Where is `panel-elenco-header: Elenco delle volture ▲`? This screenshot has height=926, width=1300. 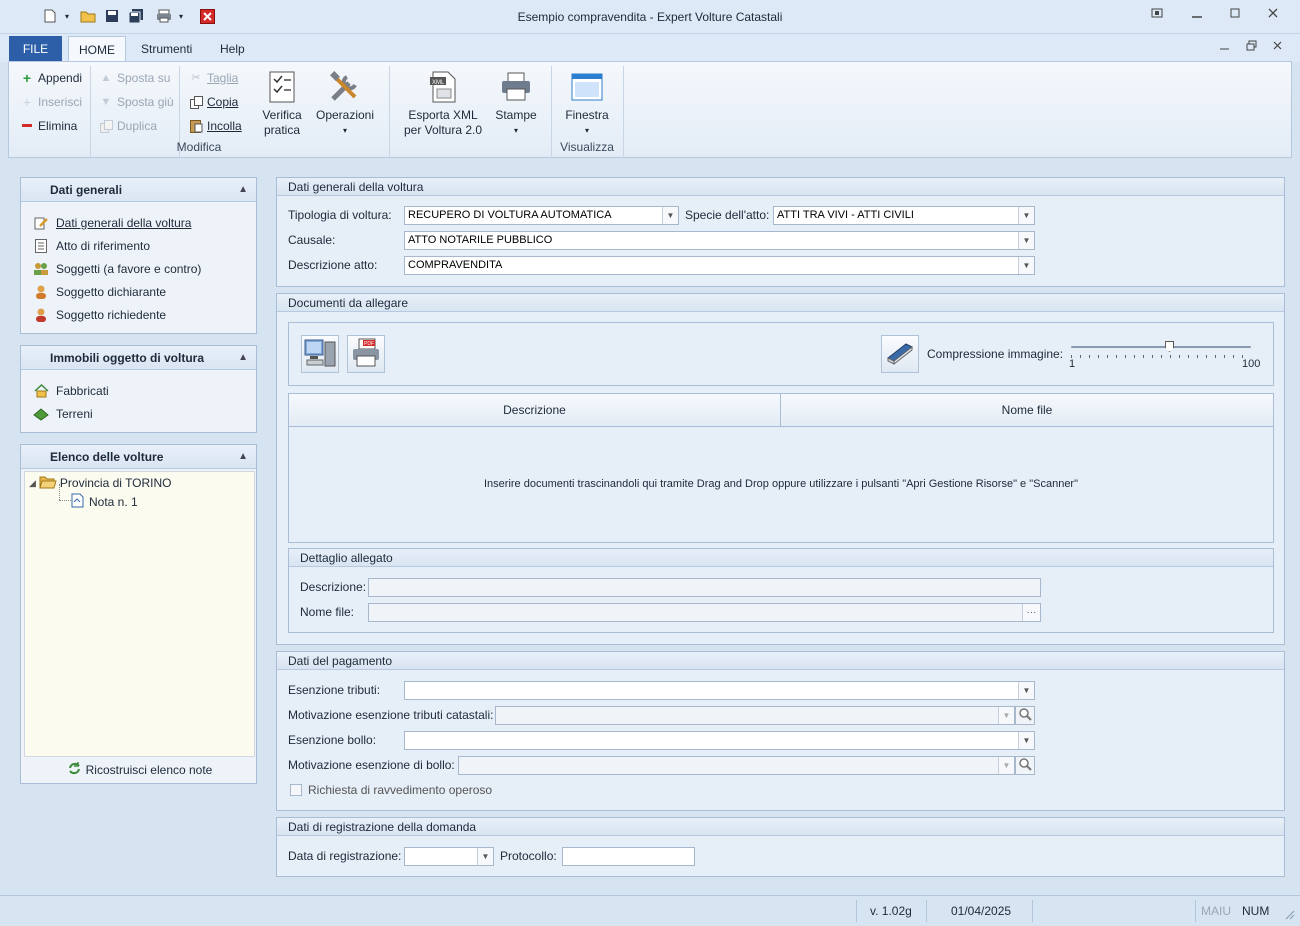 panel-elenco-header: Elenco delle volture ▲ is located at coordinates (138, 457).